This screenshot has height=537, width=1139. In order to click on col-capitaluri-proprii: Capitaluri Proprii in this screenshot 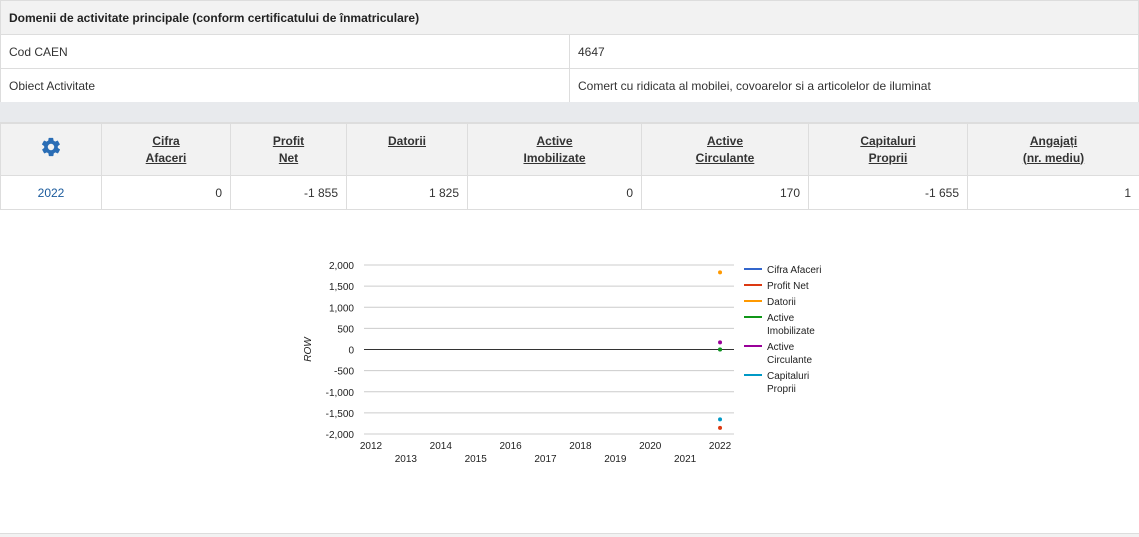, I will do `click(888, 149)`.